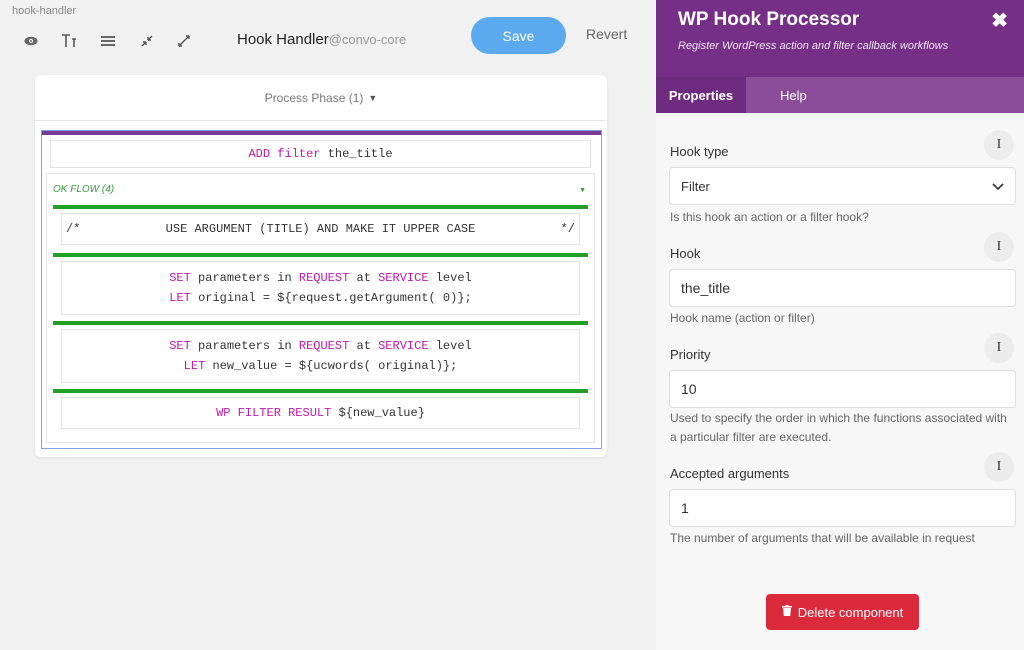 Image resolution: width=1024 pixels, height=650 pixels. What do you see at coordinates (842, 389) in the screenshot?
I see `priority-input: 10` at bounding box center [842, 389].